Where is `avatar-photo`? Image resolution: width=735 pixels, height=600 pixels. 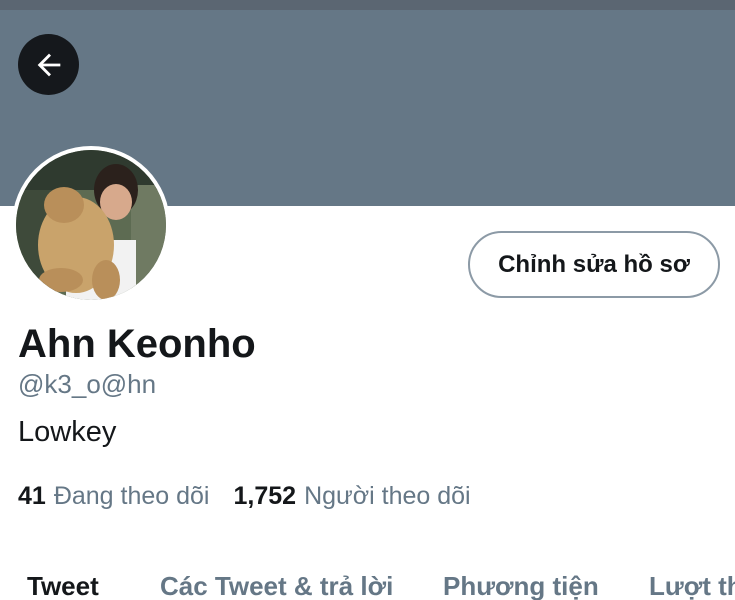 avatar-photo is located at coordinates (91, 225).